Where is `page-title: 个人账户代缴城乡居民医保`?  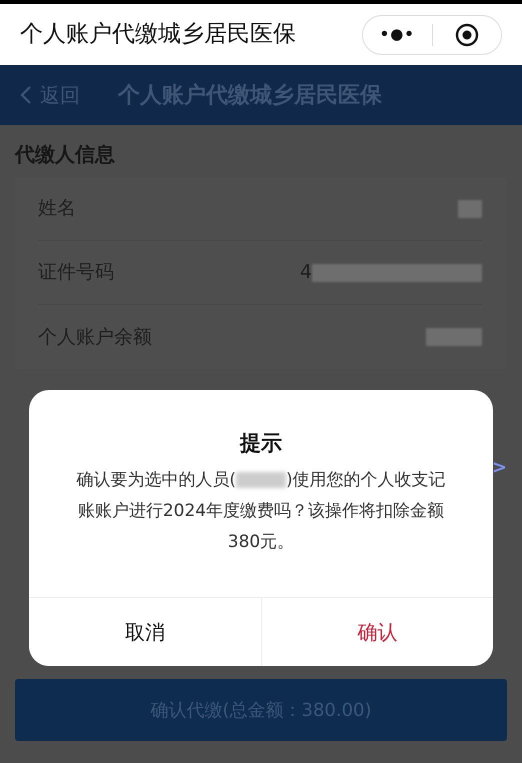 page-title: 个人账户代缴城乡居民医保 is located at coordinates (158, 35).